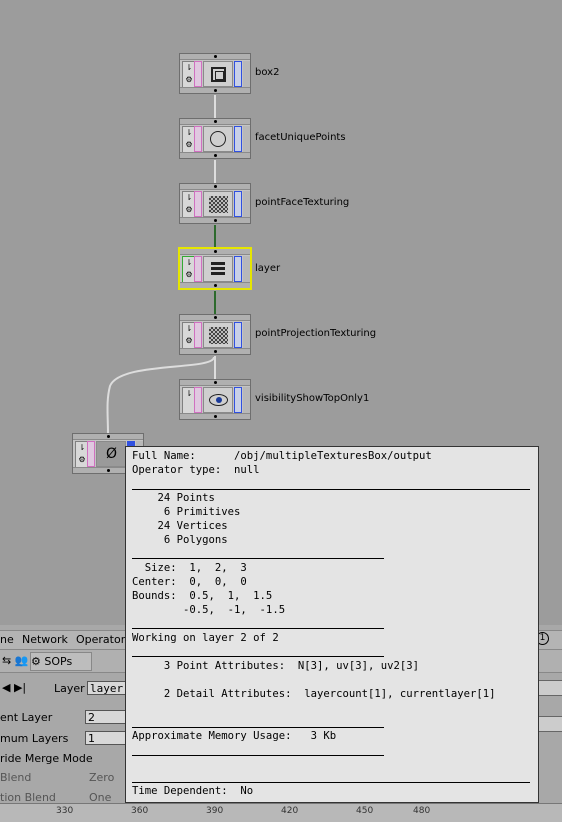 This screenshot has height=822, width=562. What do you see at coordinates (26, 717) in the screenshot?
I see `param-label: ent Layer` at bounding box center [26, 717].